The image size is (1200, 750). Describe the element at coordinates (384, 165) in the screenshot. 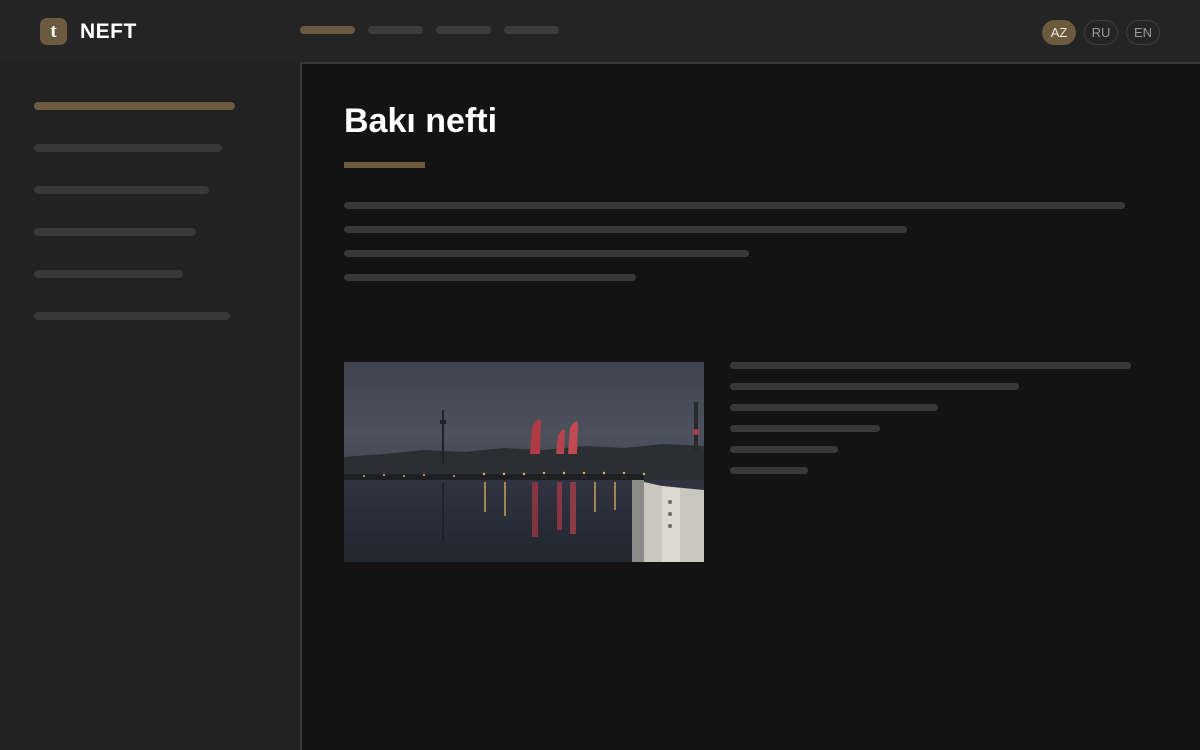

I see `title-underline` at that location.